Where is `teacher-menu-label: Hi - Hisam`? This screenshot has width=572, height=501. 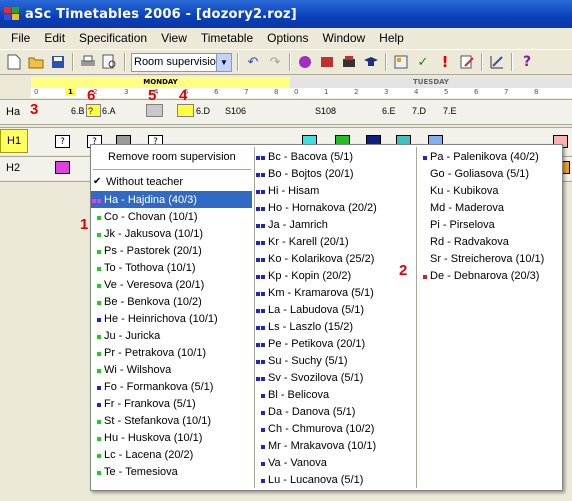
teacher-menu-label: Hi - Hisam is located at coordinates (294, 190).